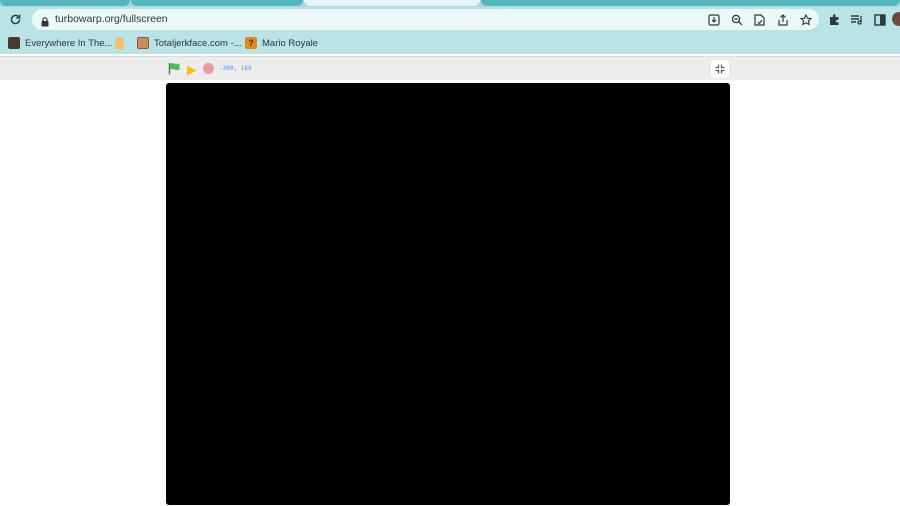 The width and height of the screenshot is (900, 506). What do you see at coordinates (14, 43) in the screenshot?
I see `painting-favicon-icon` at bounding box center [14, 43].